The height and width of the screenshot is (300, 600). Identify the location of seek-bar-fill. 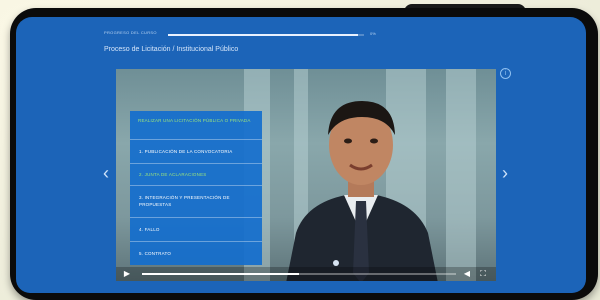
(220, 274).